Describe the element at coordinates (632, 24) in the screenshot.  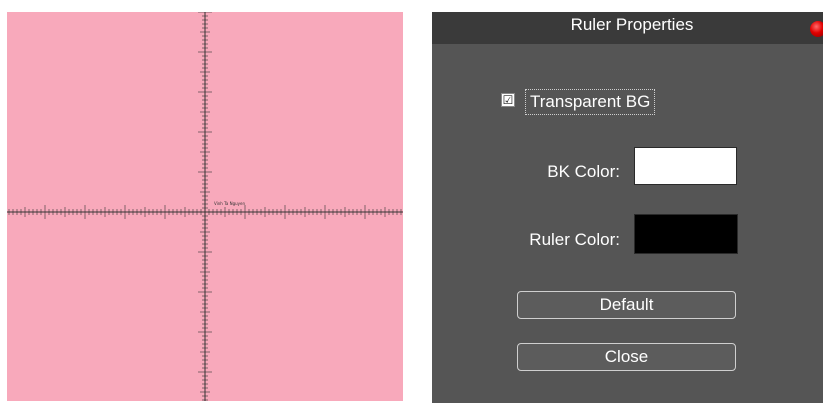
I see `dialog-title: Ruler Properties` at that location.